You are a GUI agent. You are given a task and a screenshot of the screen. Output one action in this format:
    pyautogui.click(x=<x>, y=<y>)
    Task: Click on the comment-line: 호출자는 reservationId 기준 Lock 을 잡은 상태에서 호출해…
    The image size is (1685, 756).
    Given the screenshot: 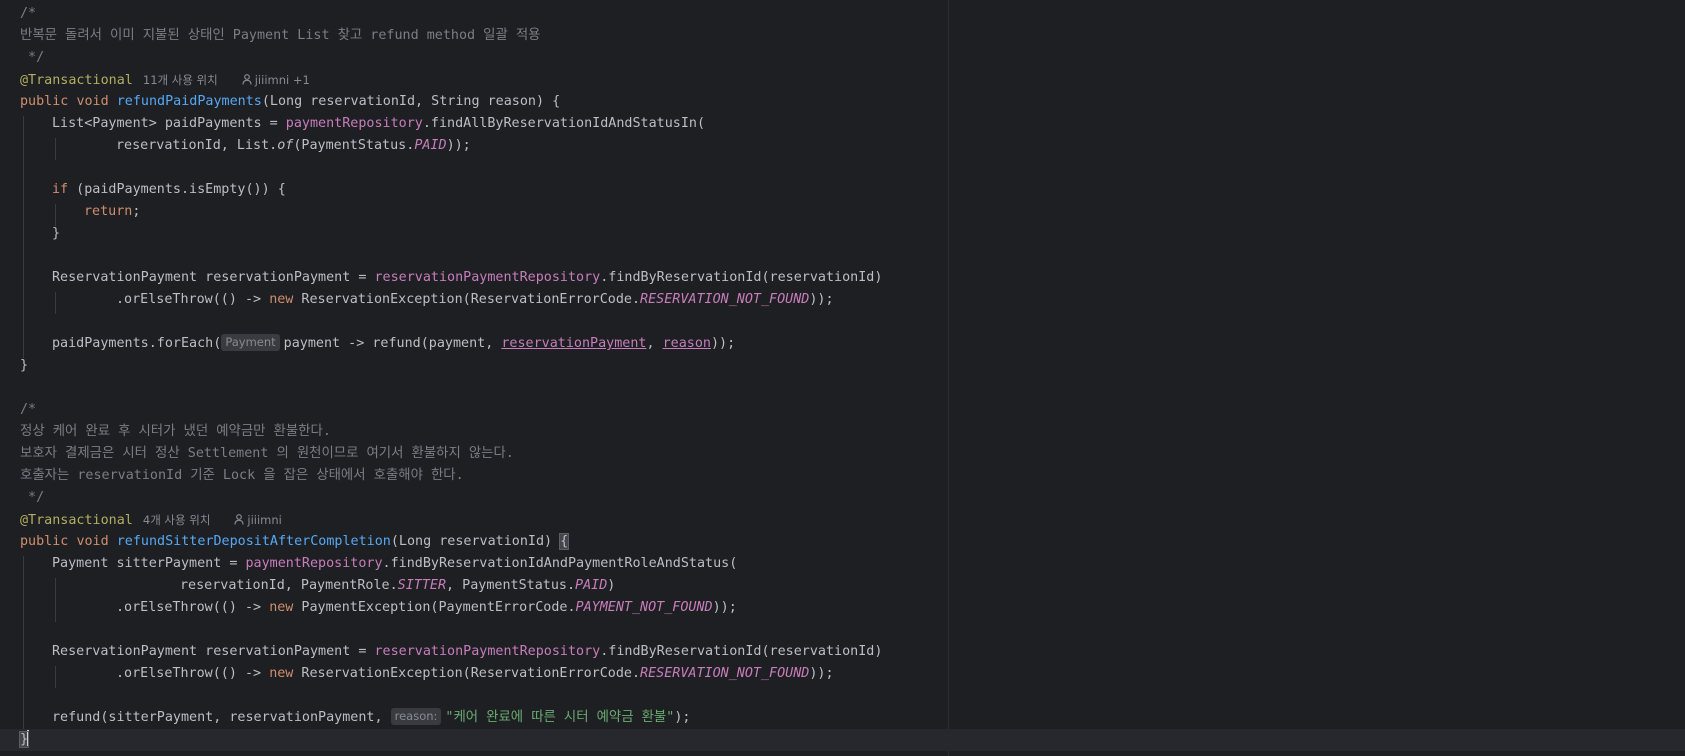 What is the action you would take?
    pyautogui.click(x=242, y=475)
    